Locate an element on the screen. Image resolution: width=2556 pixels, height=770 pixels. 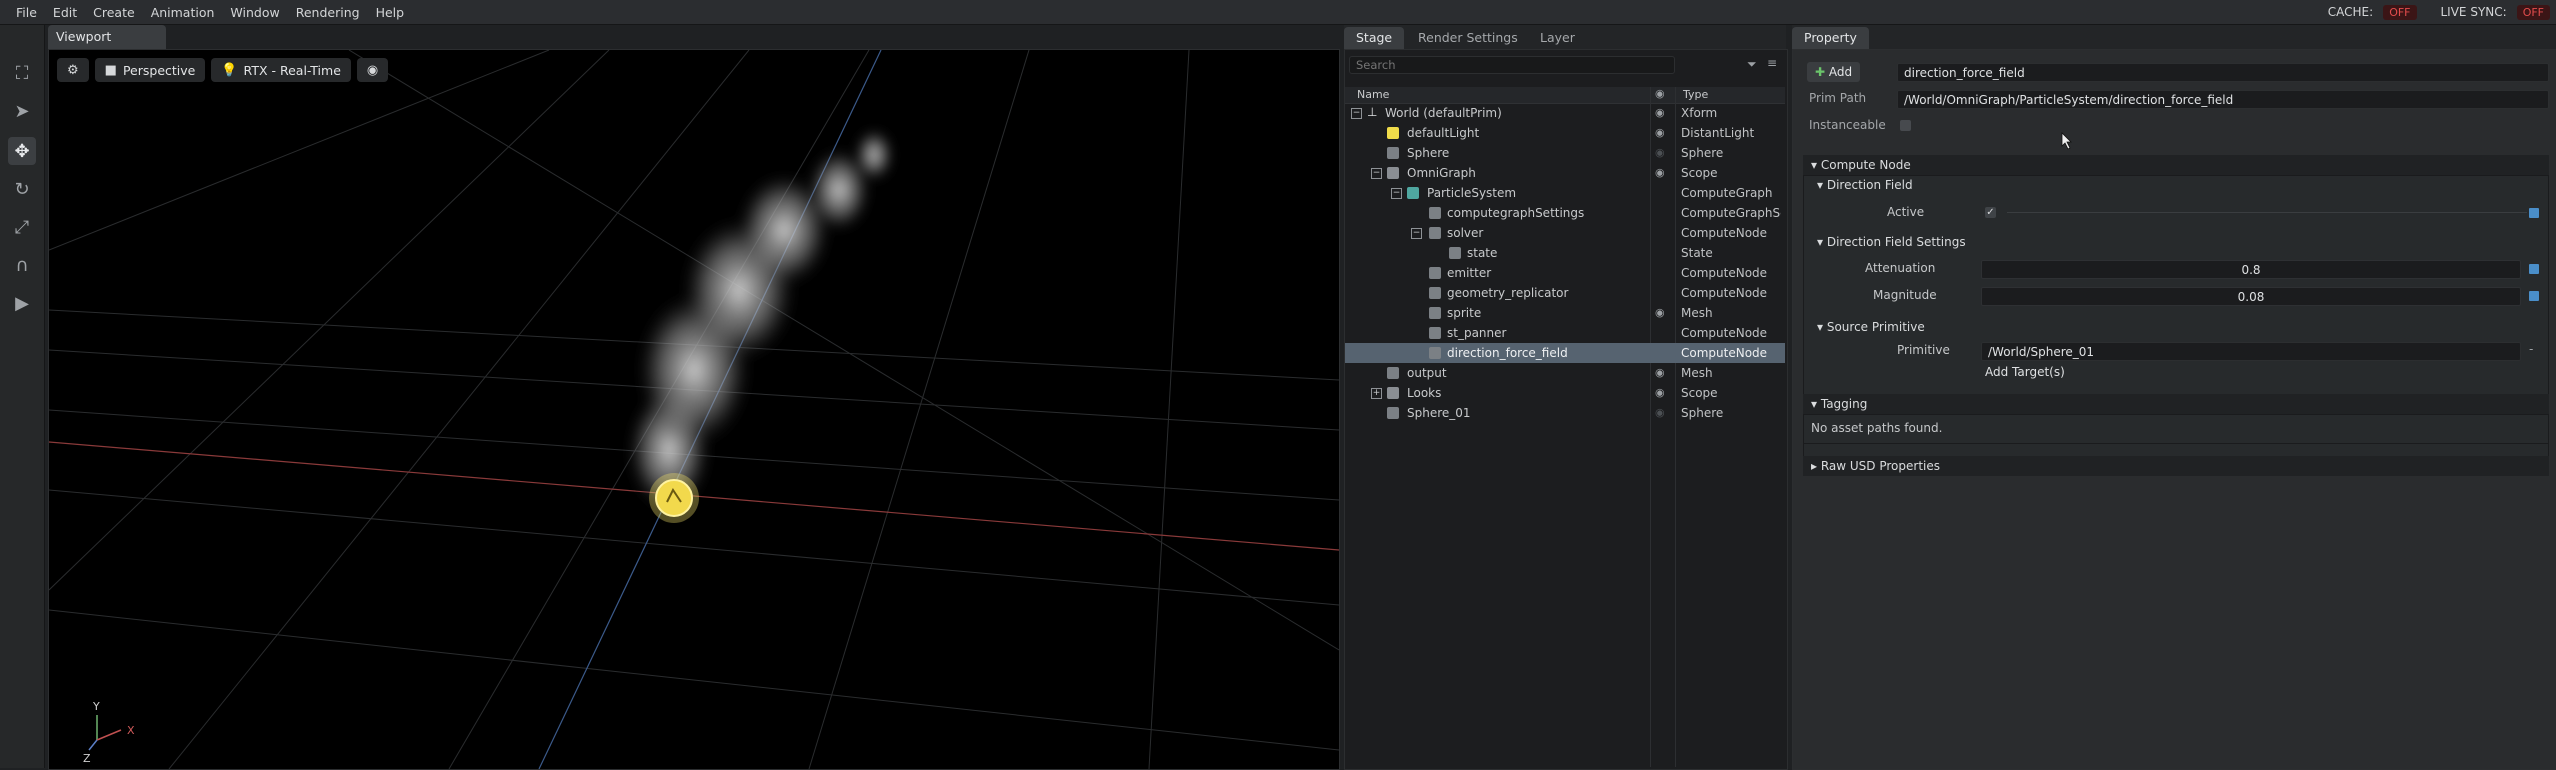
viewport-toolbar: ⚙ ■ Perspective 💡 RTX - Real-Time ◉ is located at coordinates (223, 71).